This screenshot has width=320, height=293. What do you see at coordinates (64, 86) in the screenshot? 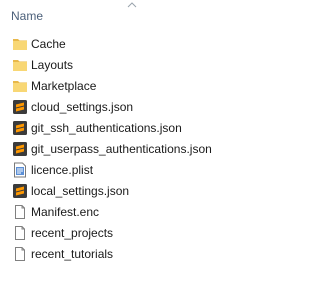
I see `file-name: Marketplace` at bounding box center [64, 86].